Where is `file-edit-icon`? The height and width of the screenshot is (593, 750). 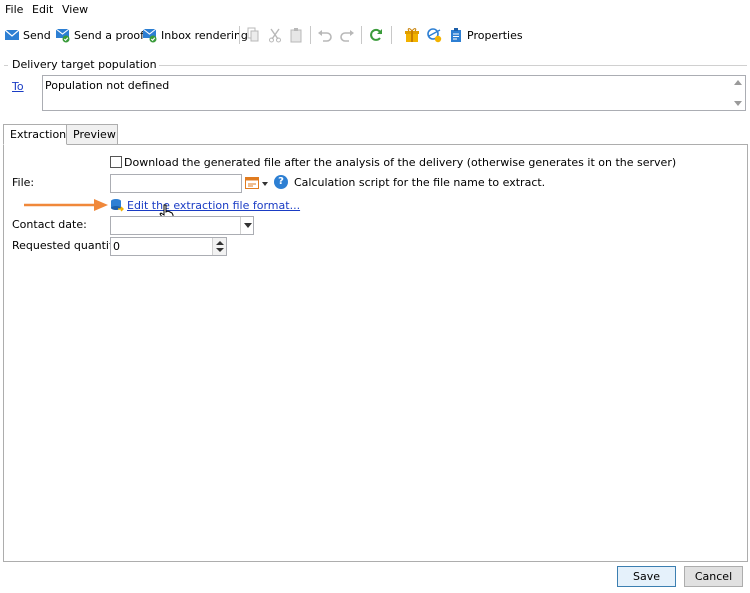
file-edit-icon is located at coordinates (252, 183).